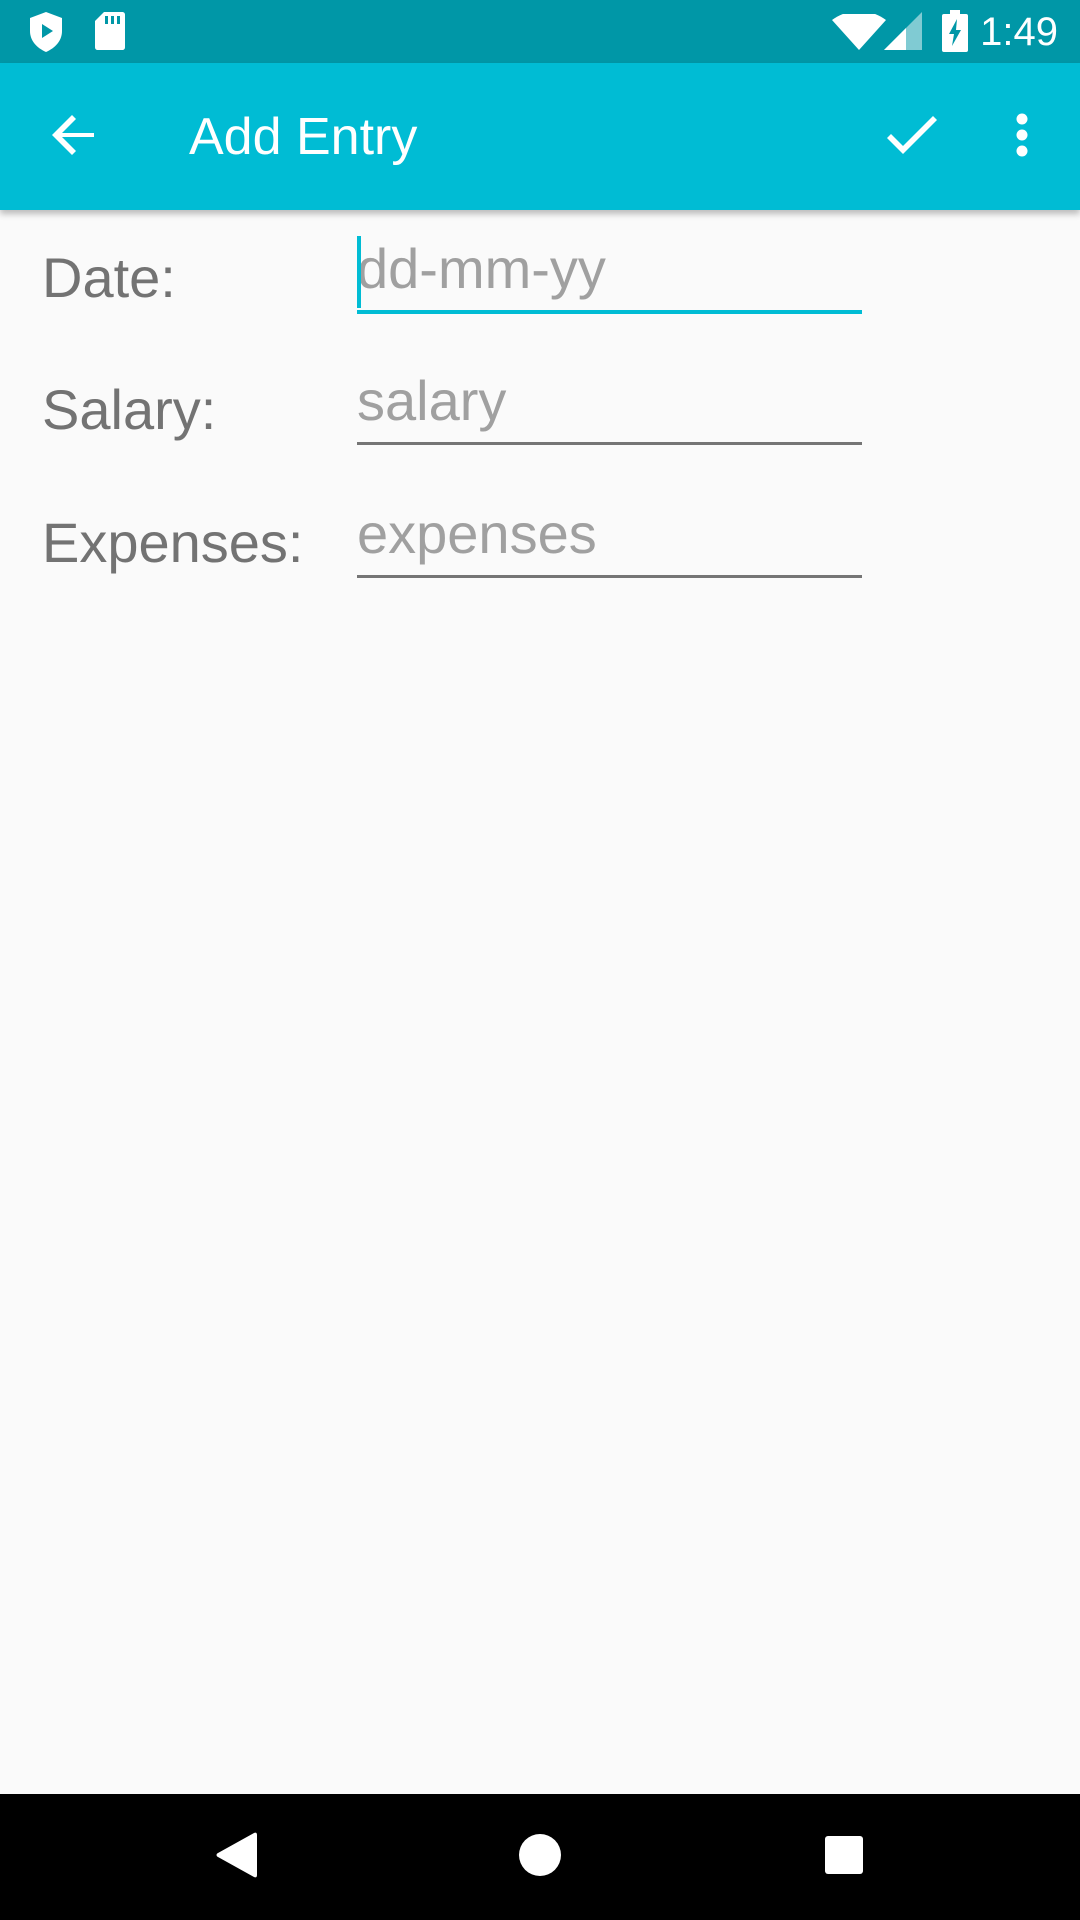 The width and height of the screenshot is (1080, 1920). Describe the element at coordinates (540, 31) in the screenshot. I see `status-bar: 1:49` at that location.